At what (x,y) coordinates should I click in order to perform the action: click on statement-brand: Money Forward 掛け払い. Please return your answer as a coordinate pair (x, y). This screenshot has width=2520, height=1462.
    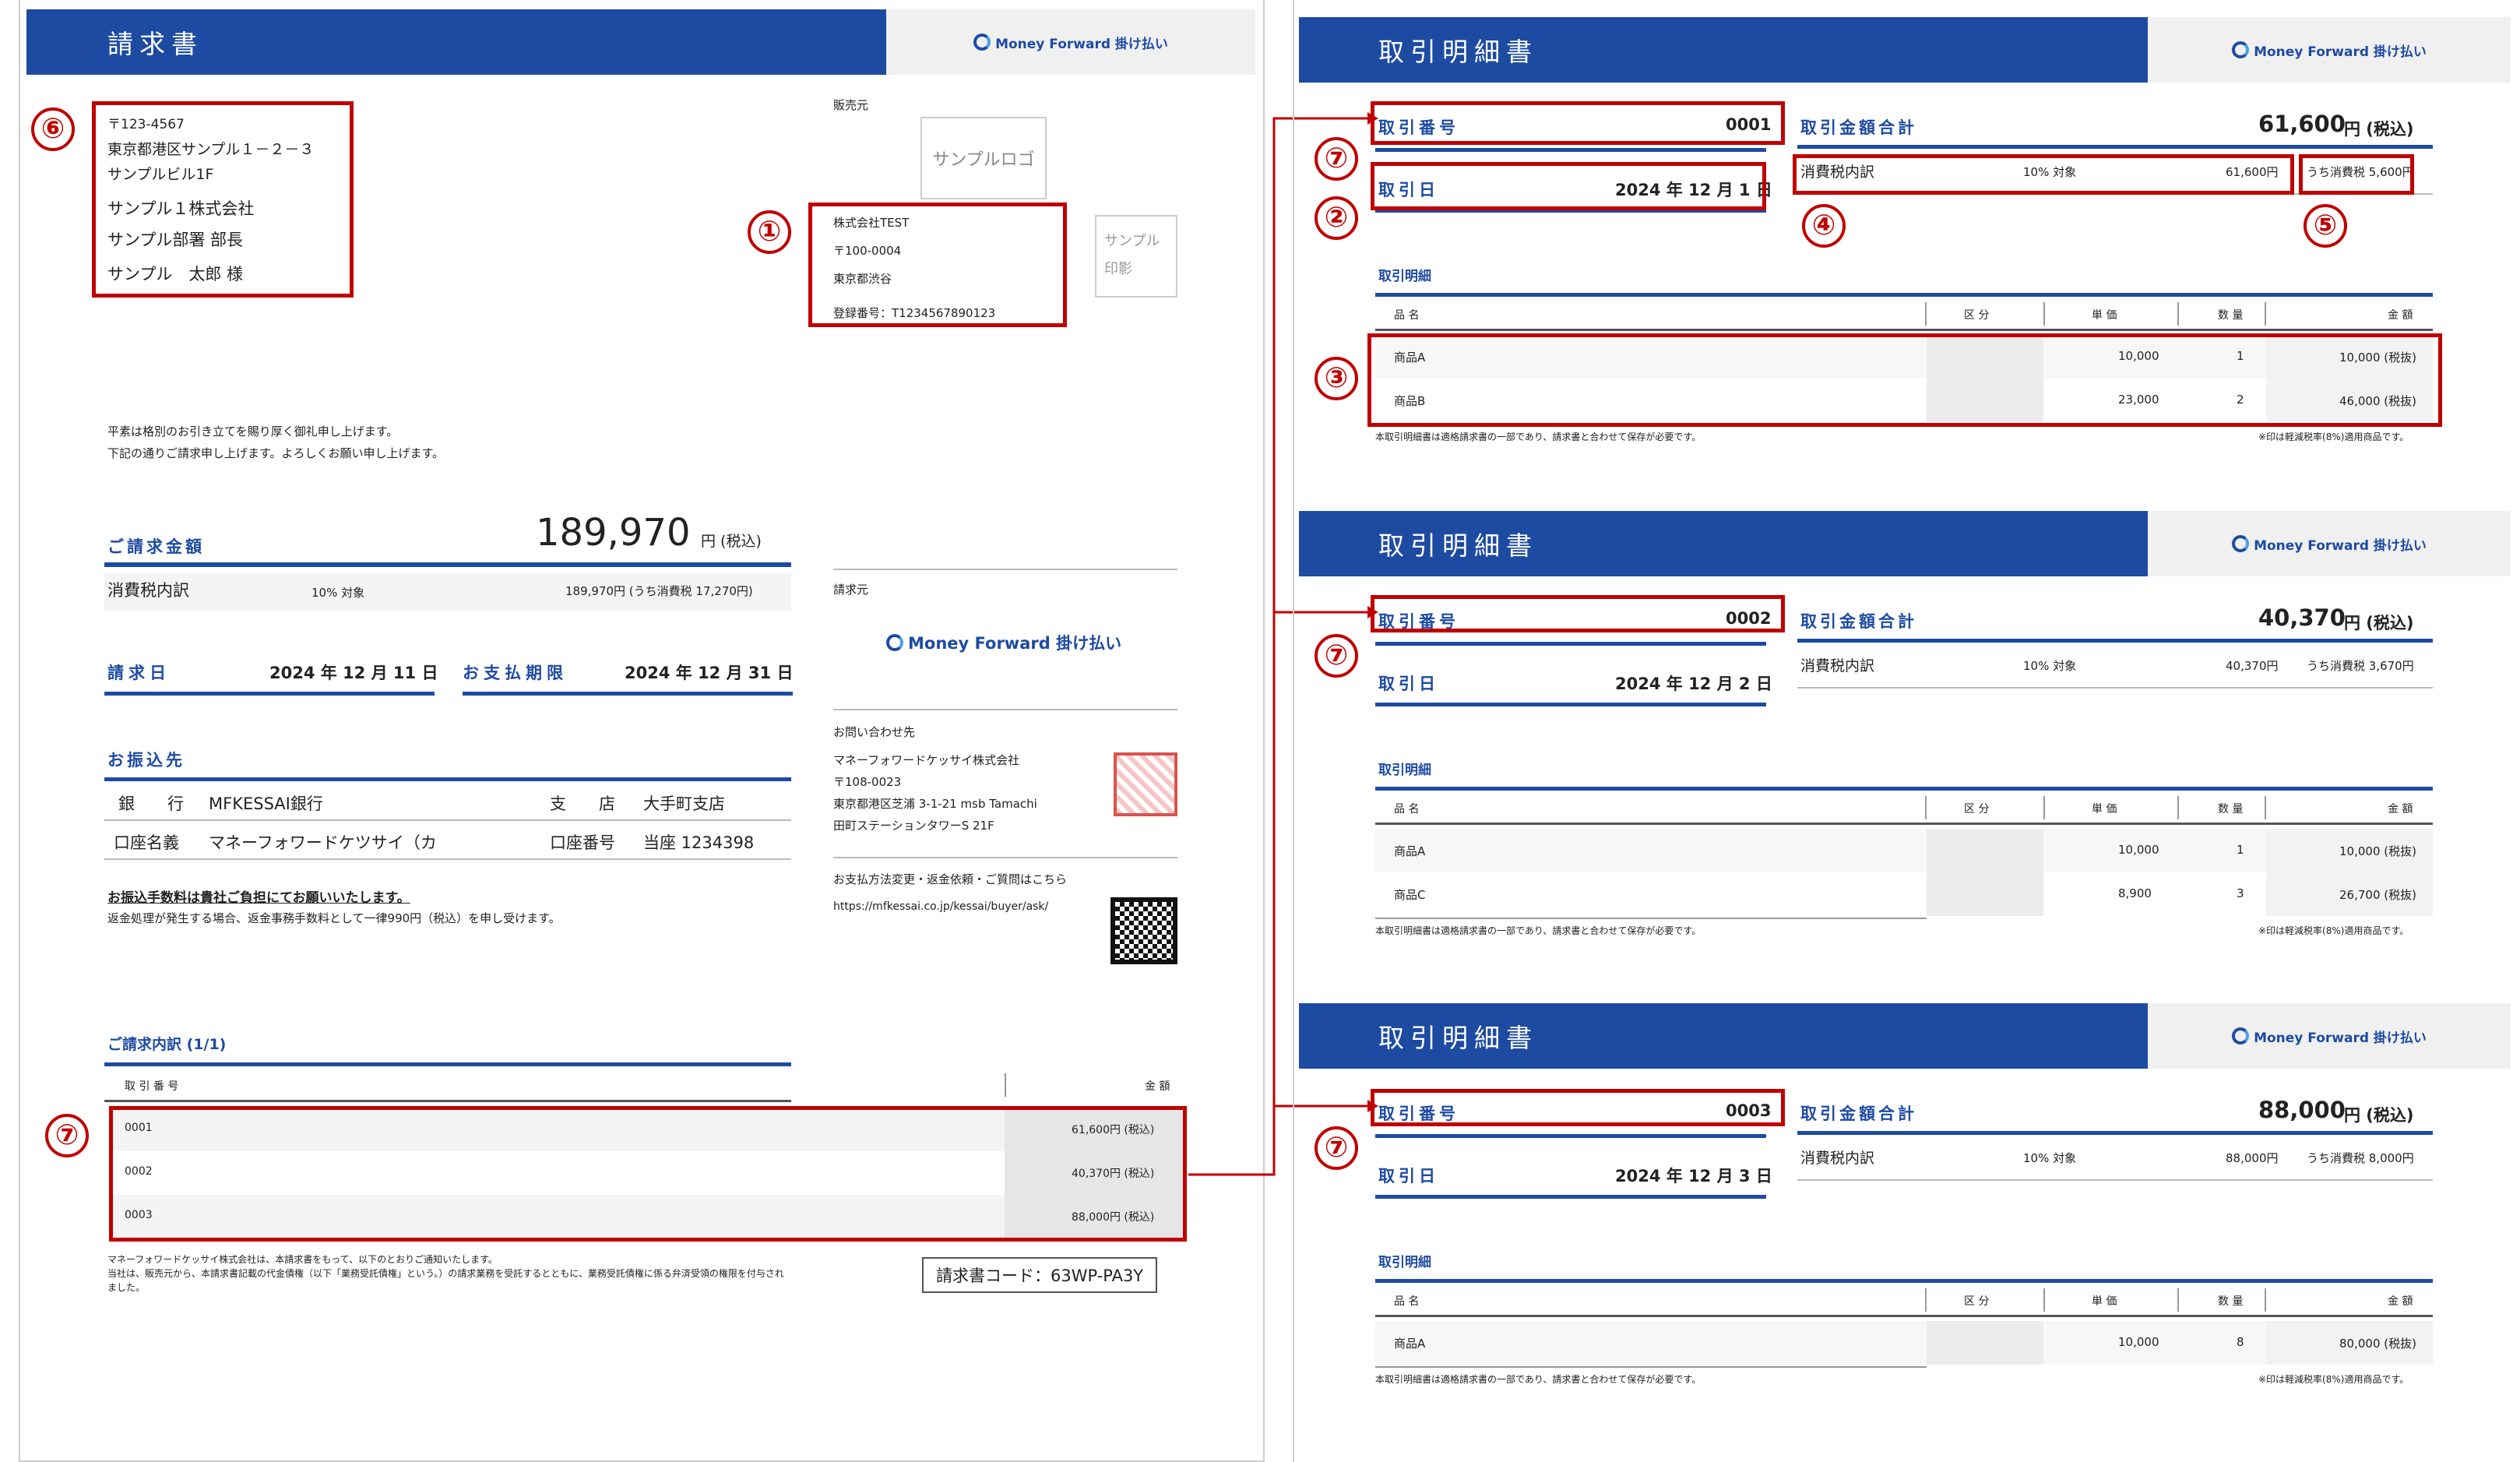
    Looking at the image, I should click on (2329, 1036).